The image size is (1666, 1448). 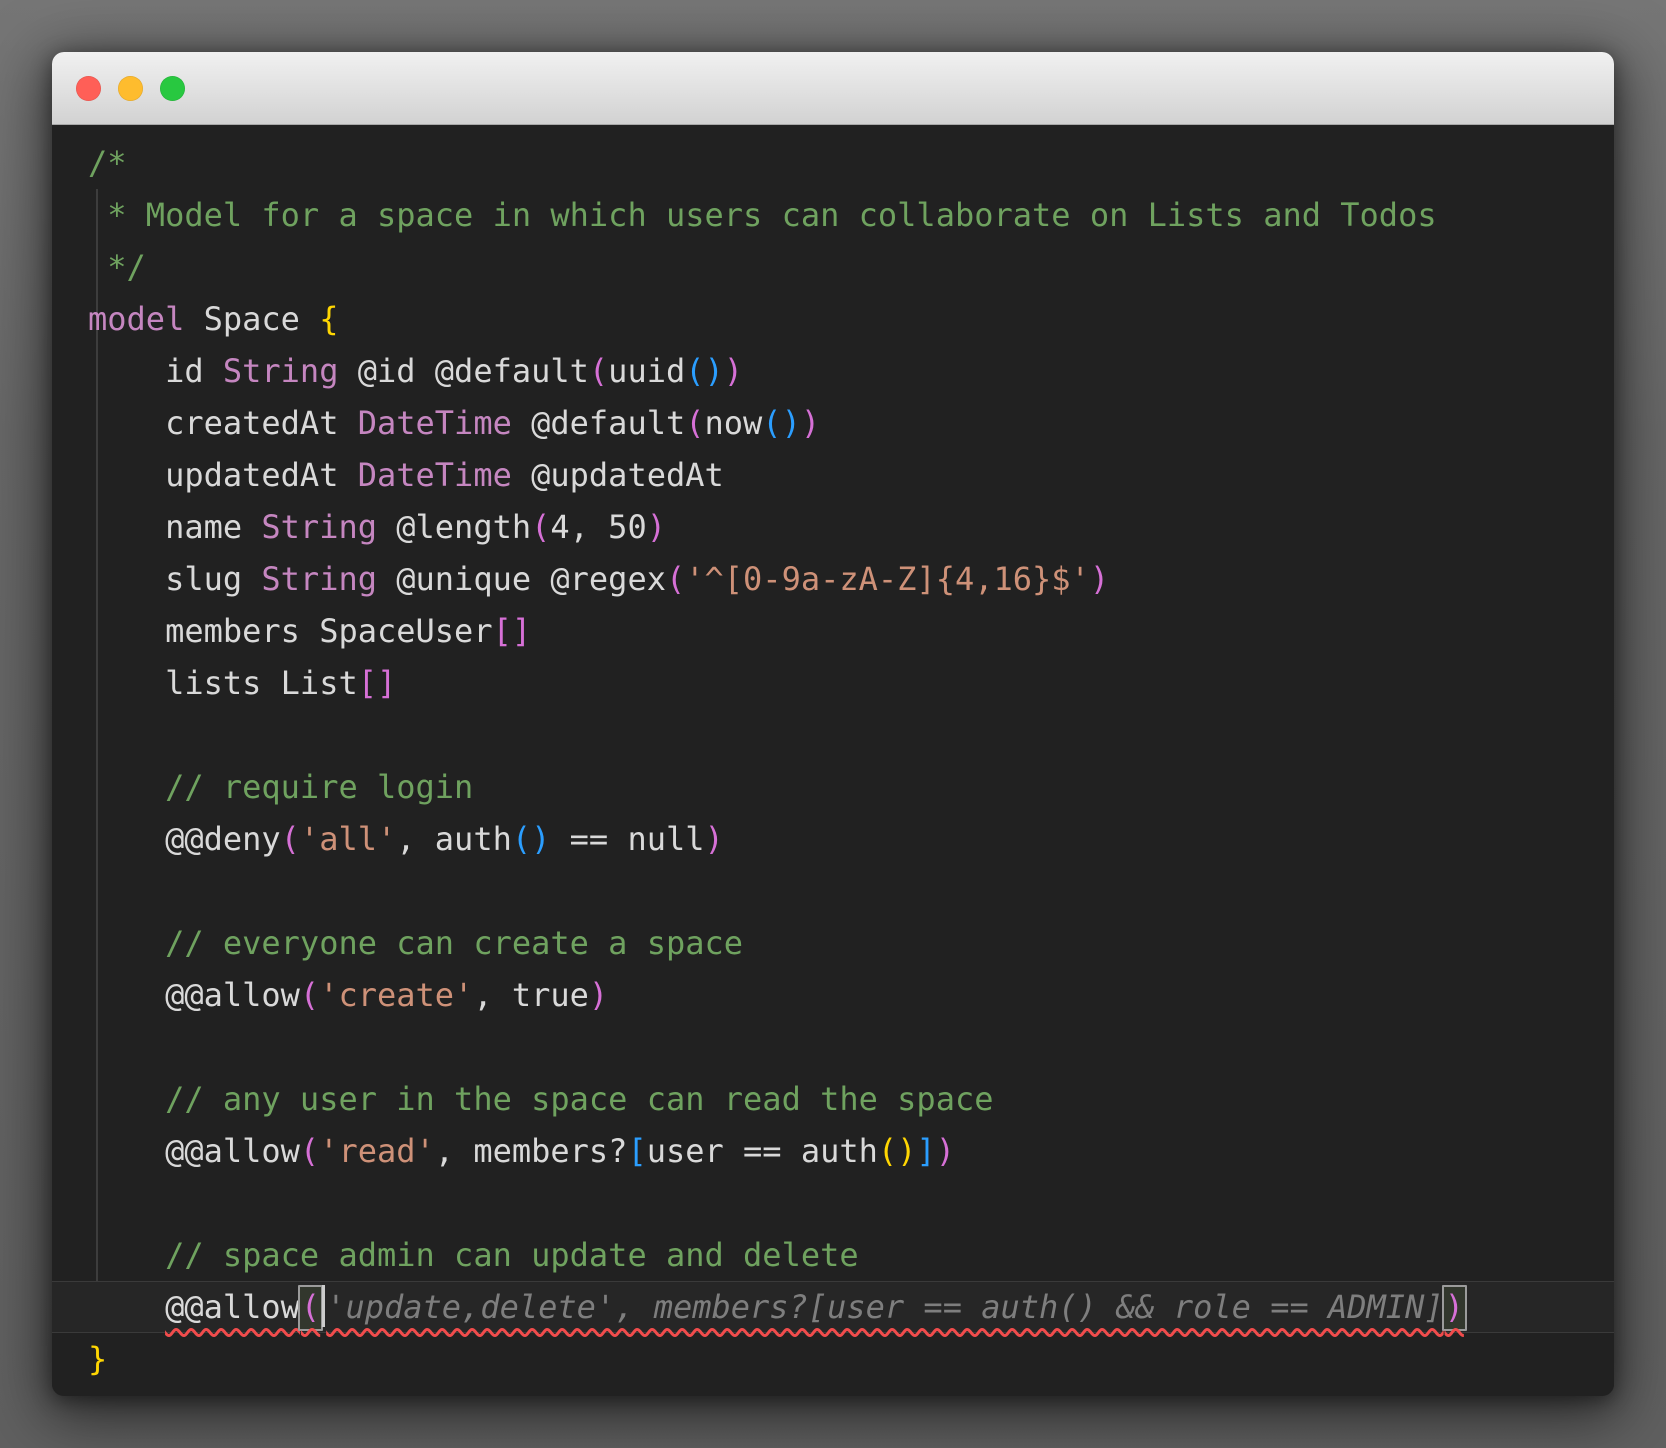 I want to click on minimize-button, so click(x=130, y=88).